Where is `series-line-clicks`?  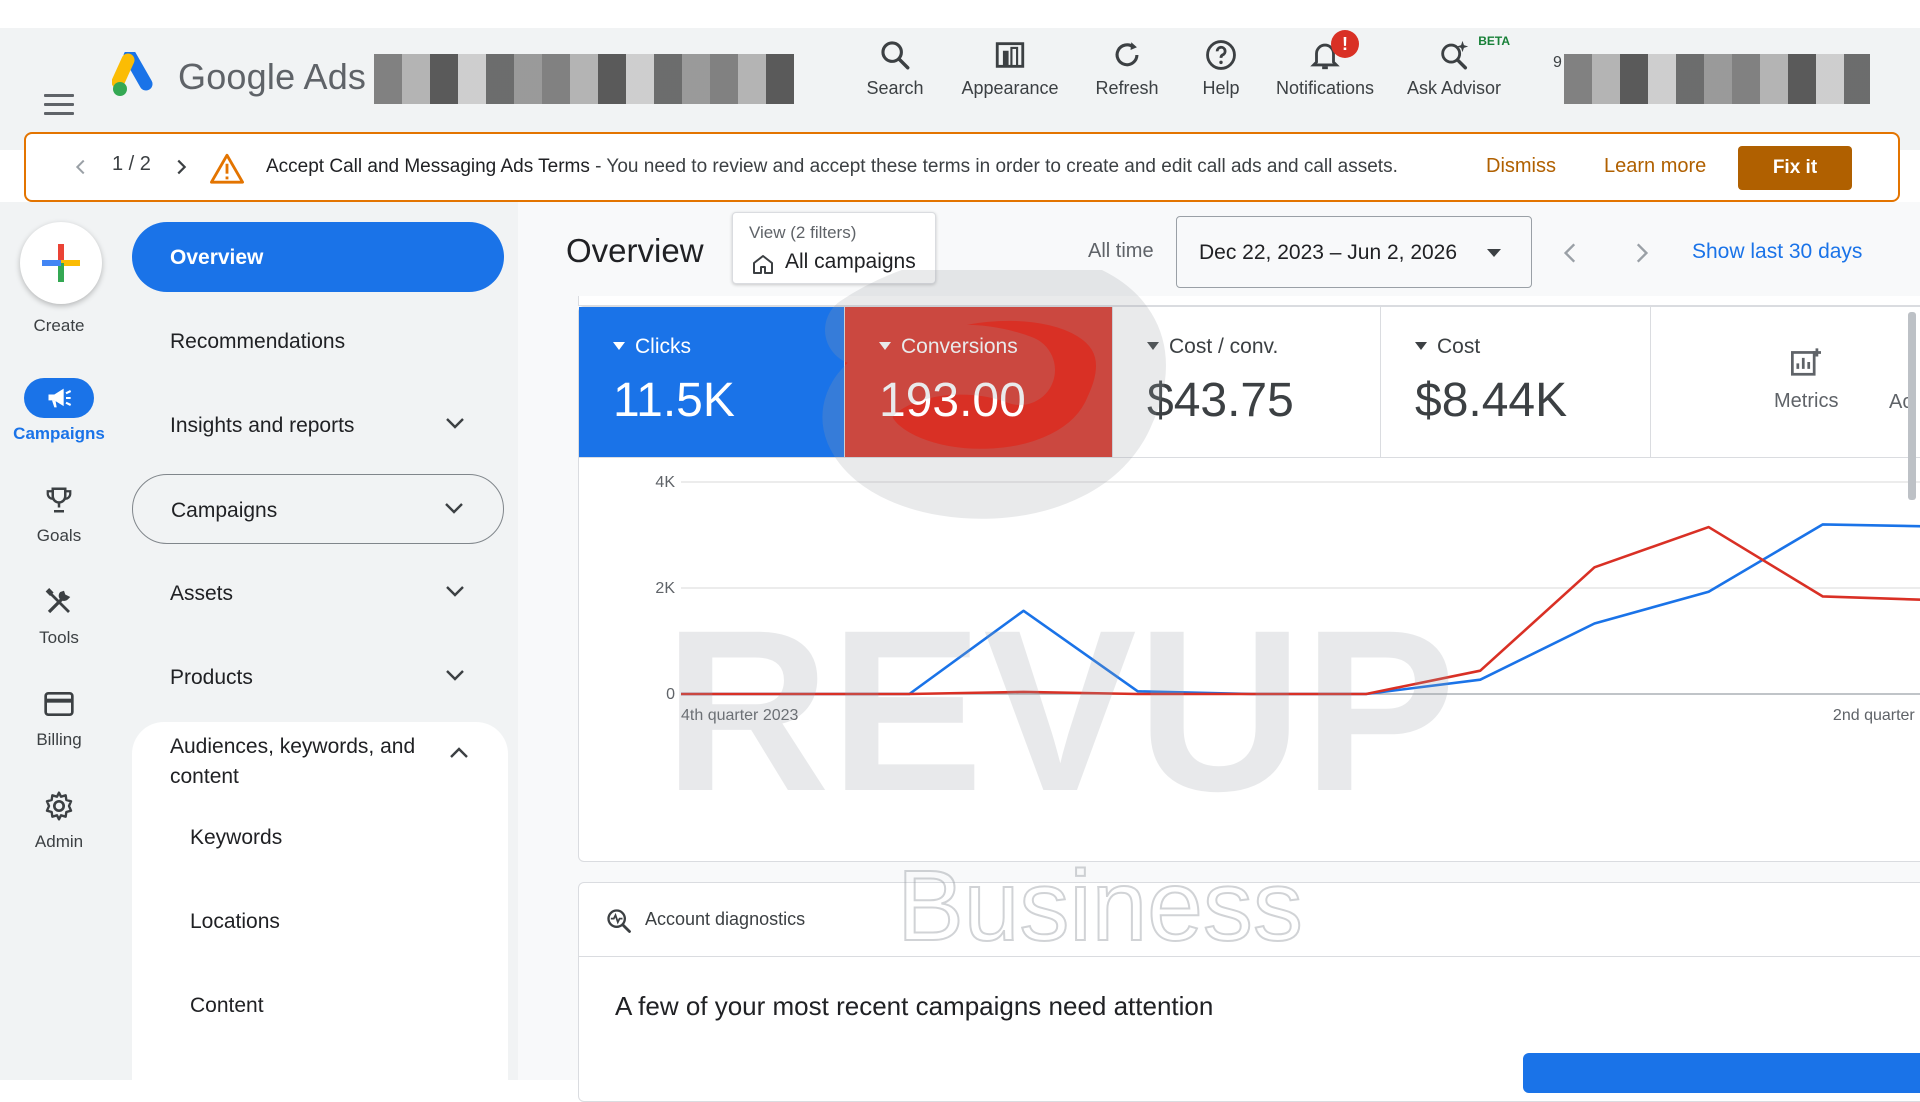 series-line-clicks is located at coordinates (1300, 609).